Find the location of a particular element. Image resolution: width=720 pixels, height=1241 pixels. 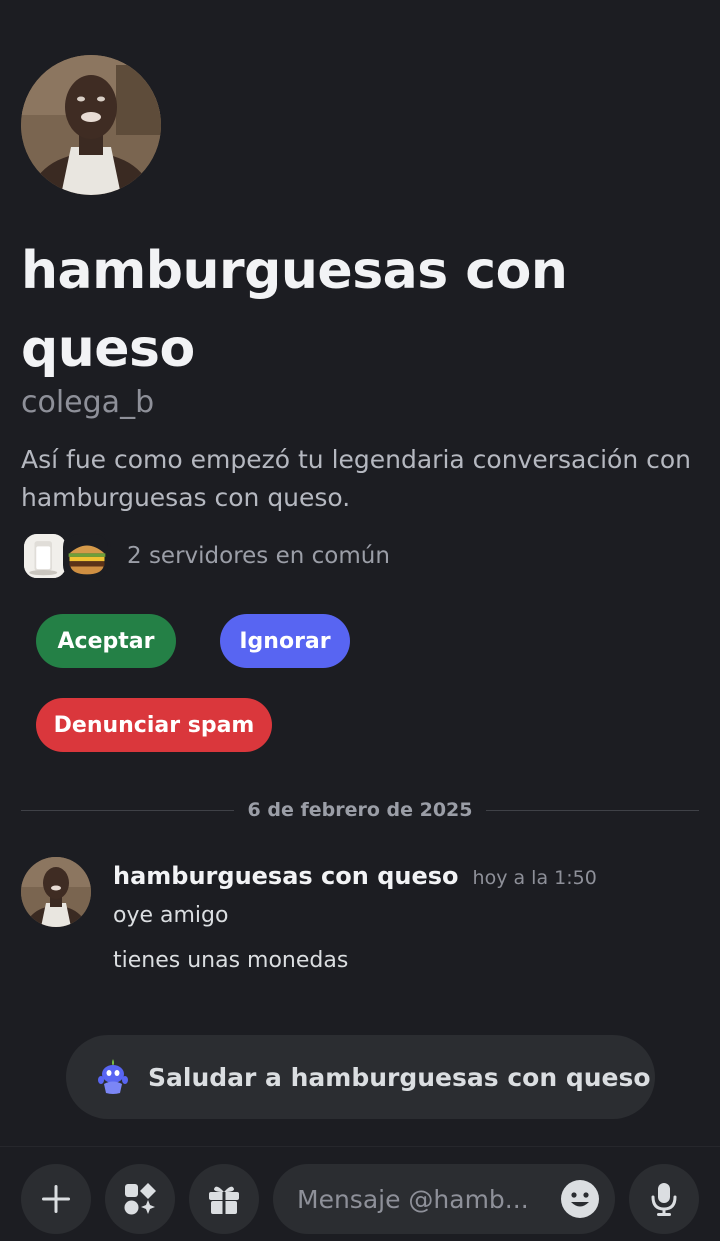

burger-icon is located at coordinates (87, 556).